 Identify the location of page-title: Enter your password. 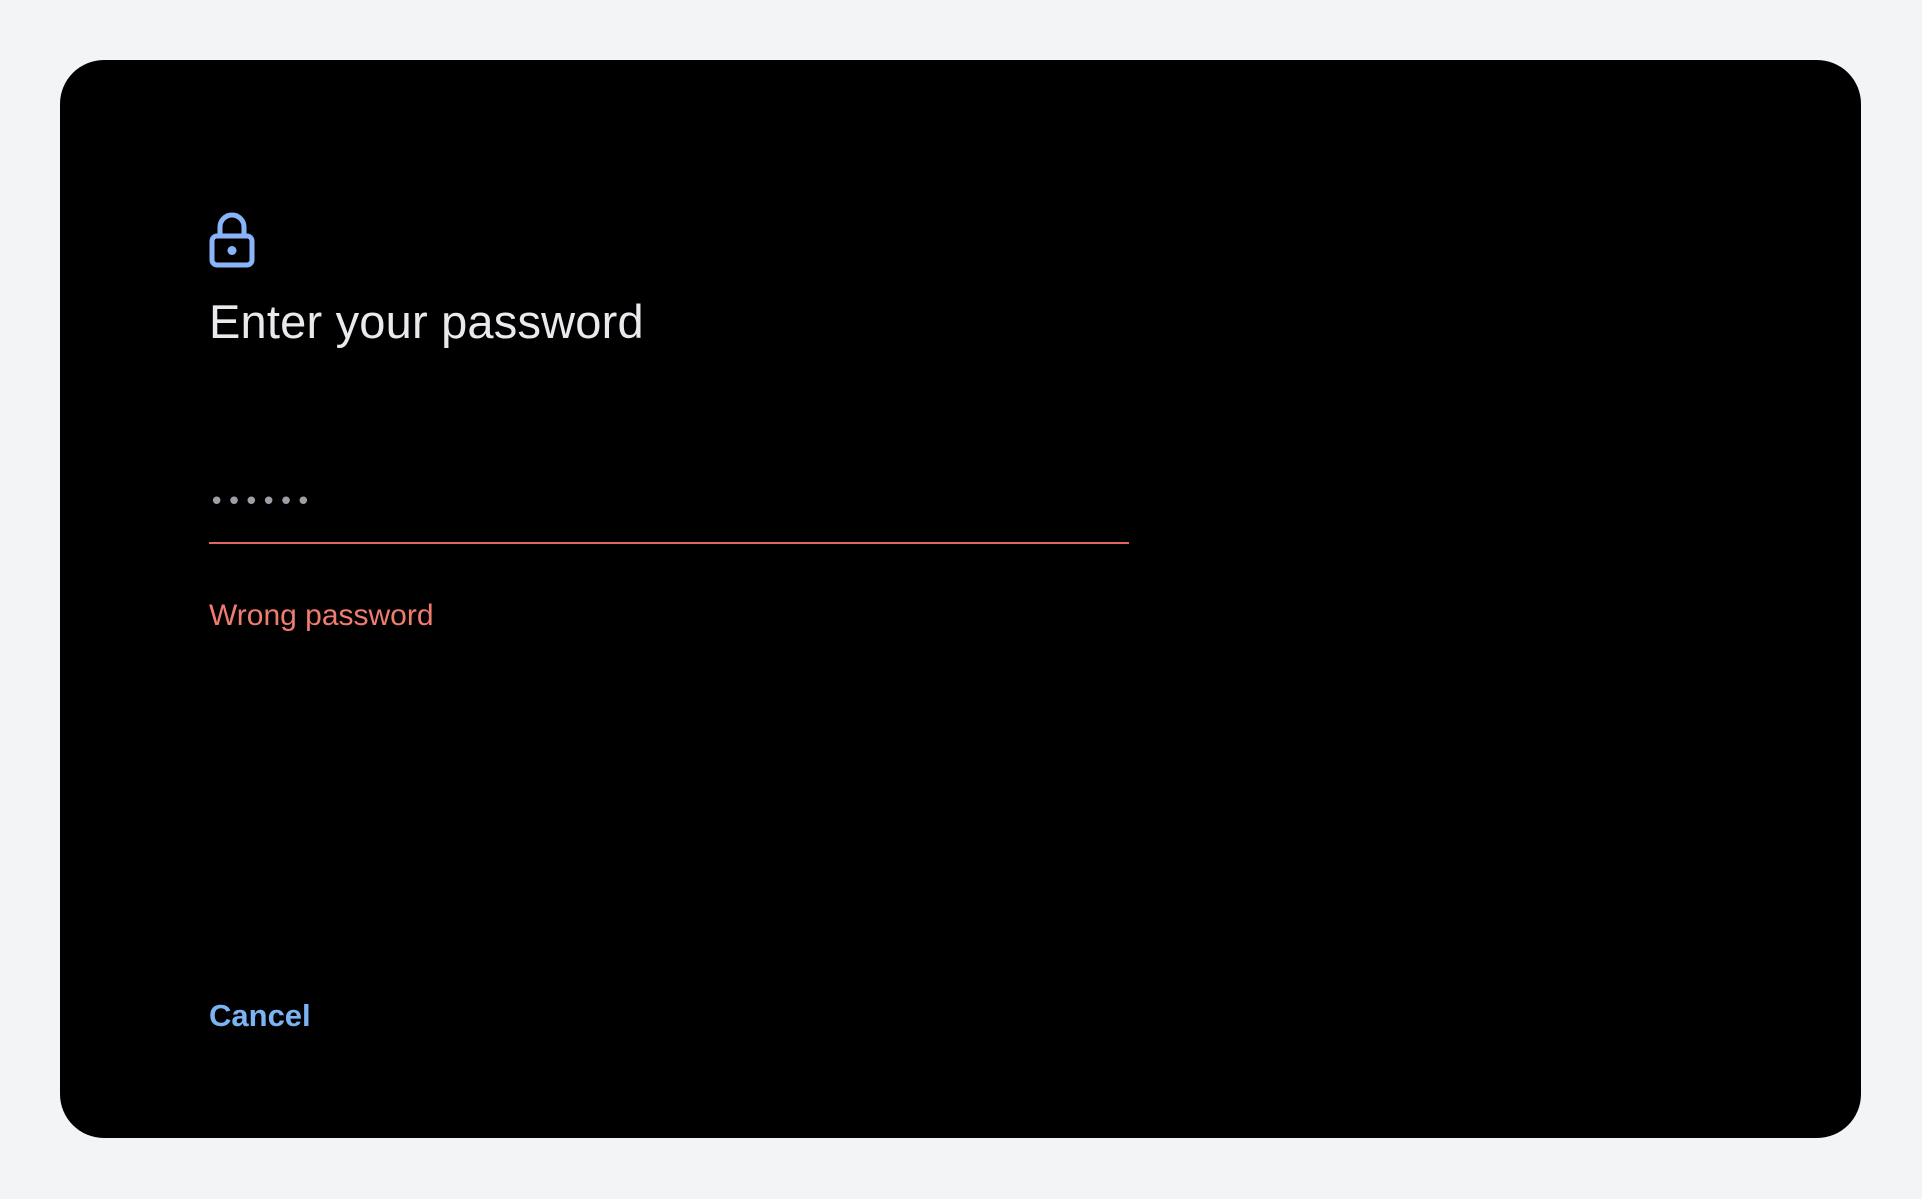
(426, 321).